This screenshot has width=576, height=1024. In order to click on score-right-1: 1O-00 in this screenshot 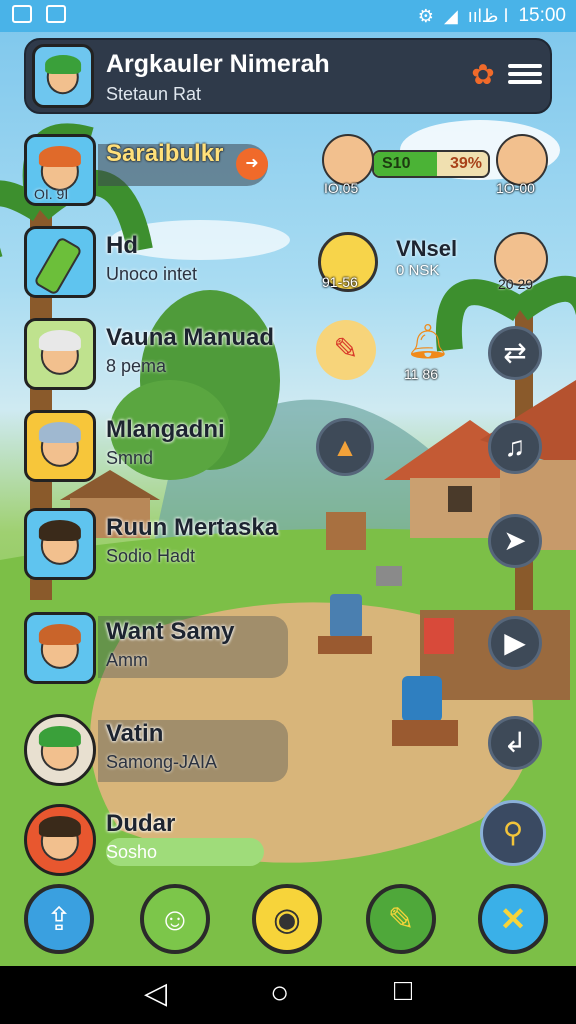, I will do `click(515, 188)`.